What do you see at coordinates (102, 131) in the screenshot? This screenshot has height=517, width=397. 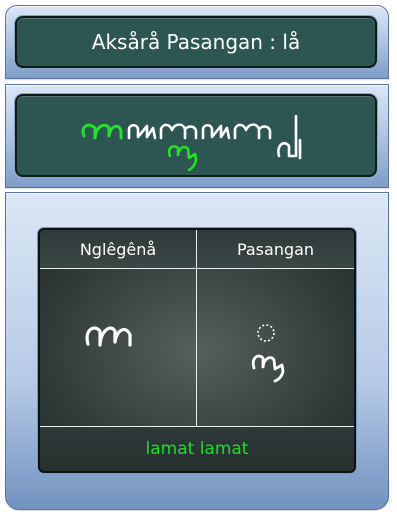 I see `glyph-la-highlighted` at bounding box center [102, 131].